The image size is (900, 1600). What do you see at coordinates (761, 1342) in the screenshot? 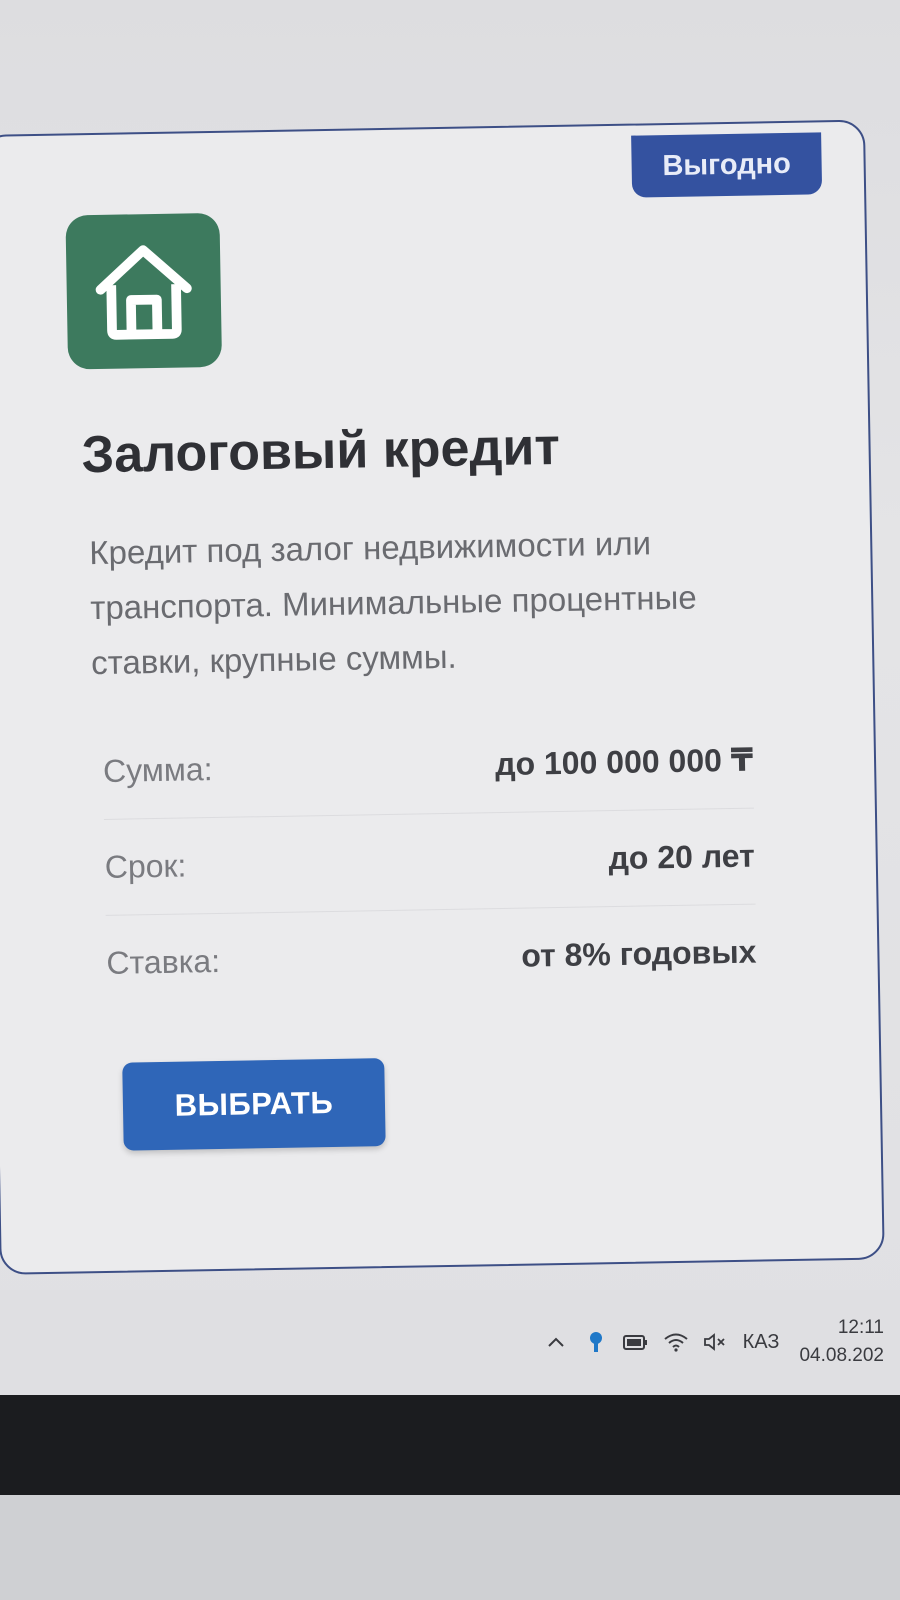
I see `language-indicator: КАЗ` at bounding box center [761, 1342].